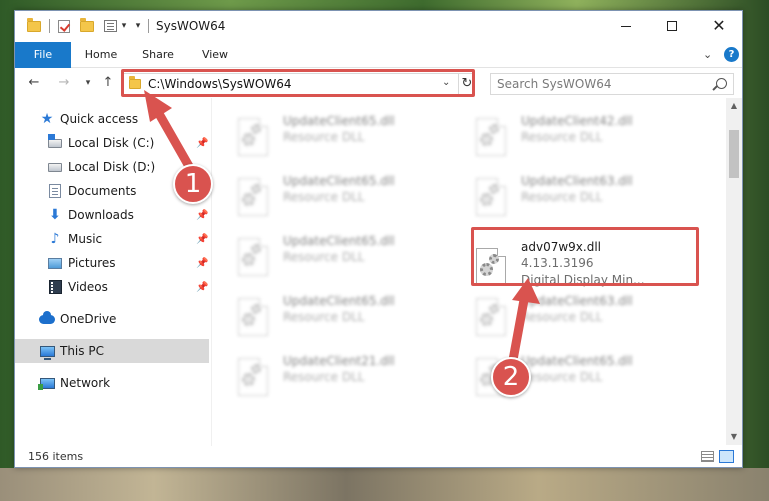  I want to click on back-arrow-icon: ←, so click(34, 83).